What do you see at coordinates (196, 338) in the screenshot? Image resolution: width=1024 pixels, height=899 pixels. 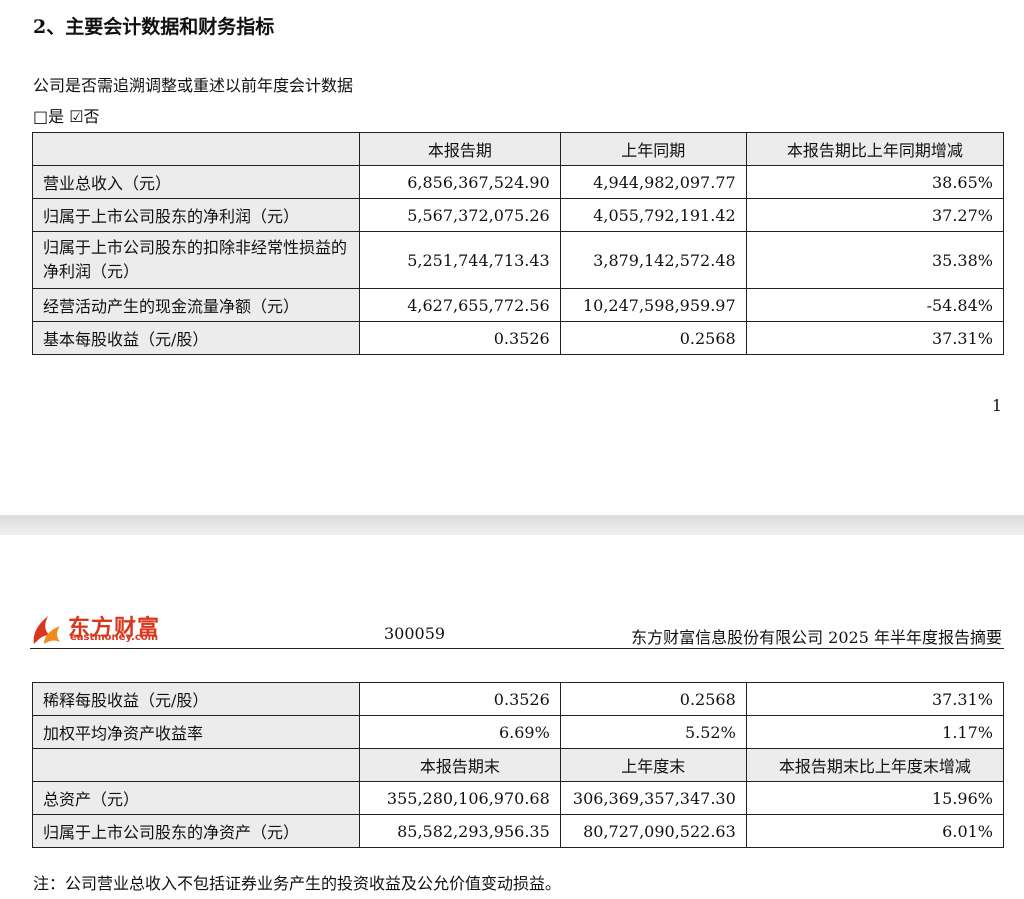 I see `row-label: 基本每股收益（元/股）` at bounding box center [196, 338].